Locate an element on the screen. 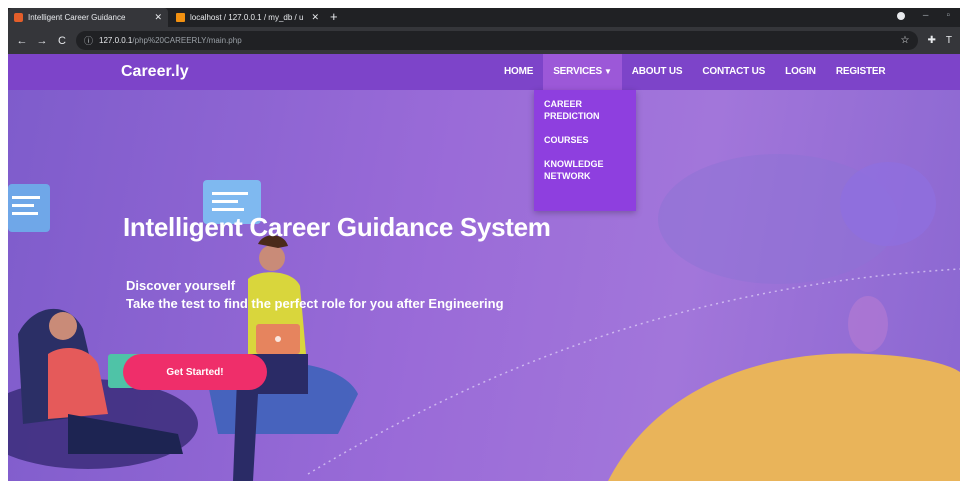 Image resolution: width=964 pixels, height=481 pixels. url-host: 127.0.0.1 is located at coordinates (116, 40).